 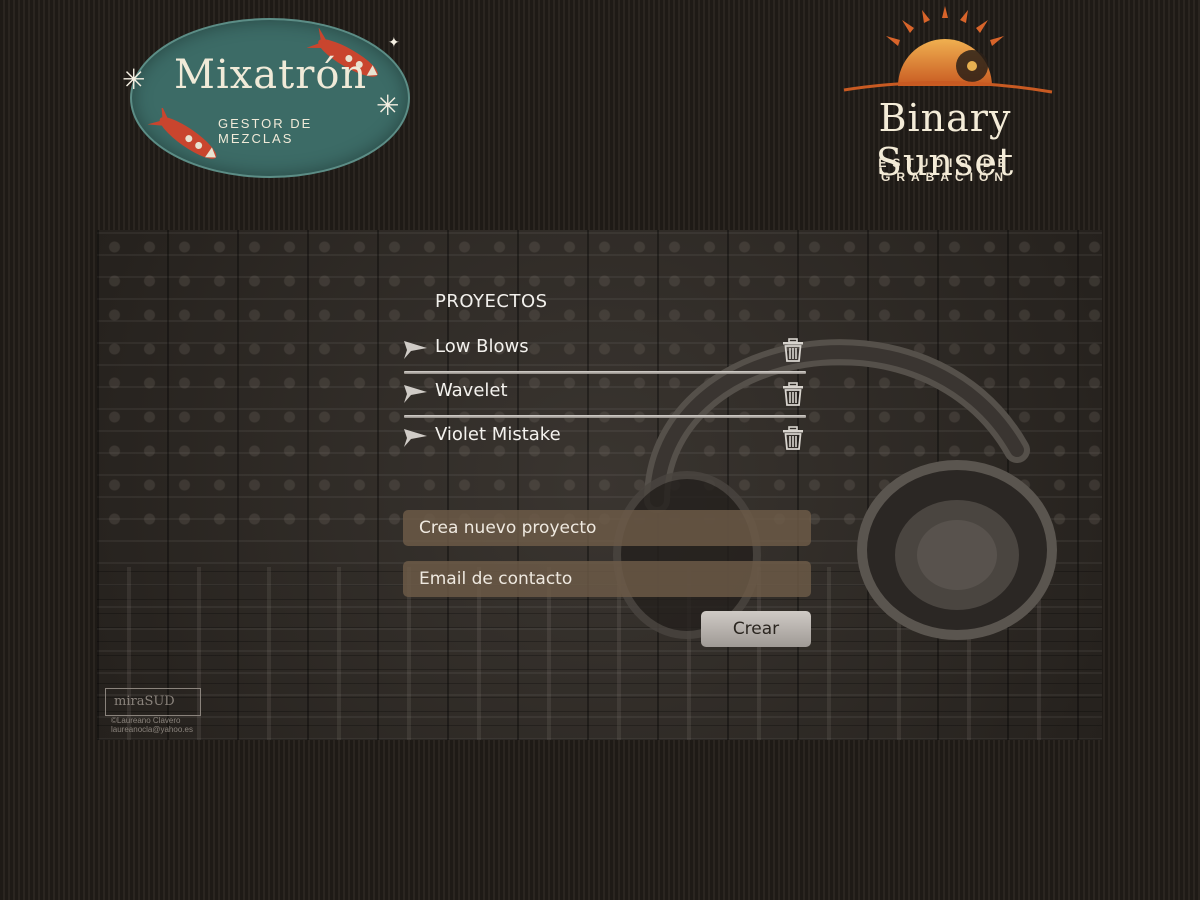 I want to click on project-row: Violet Mistake, so click(x=605, y=440).